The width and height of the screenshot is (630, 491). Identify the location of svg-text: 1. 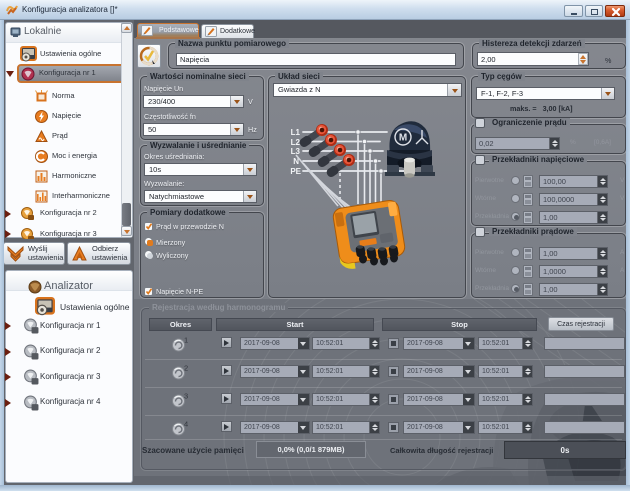
(186, 340).